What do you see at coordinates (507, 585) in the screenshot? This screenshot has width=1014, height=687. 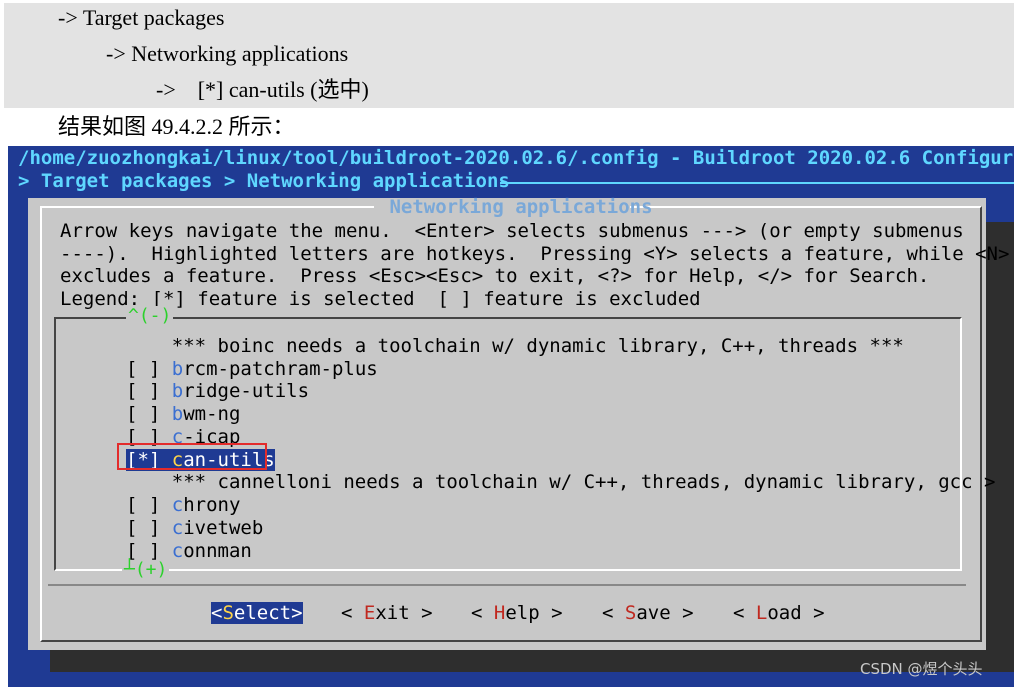 I see `button-separator` at bounding box center [507, 585].